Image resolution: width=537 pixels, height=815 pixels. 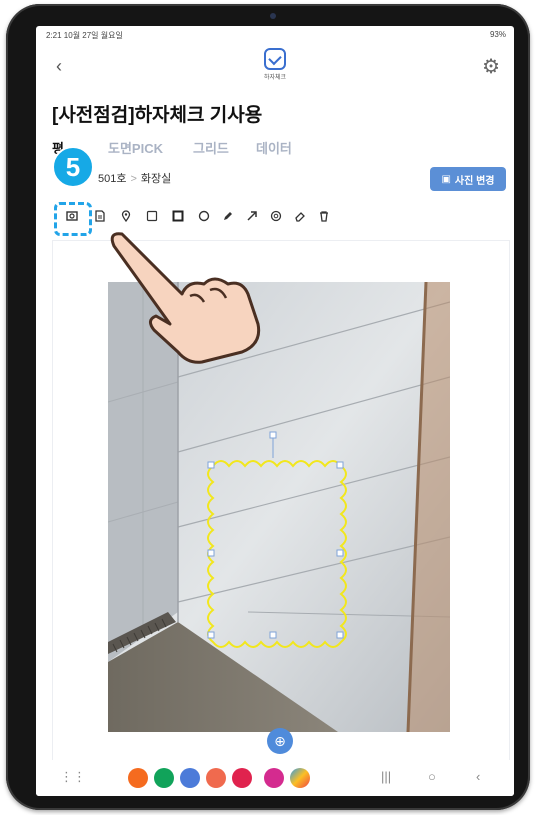 I want to click on tab-drawing-pick: 도면PICK, so click(x=135, y=147).